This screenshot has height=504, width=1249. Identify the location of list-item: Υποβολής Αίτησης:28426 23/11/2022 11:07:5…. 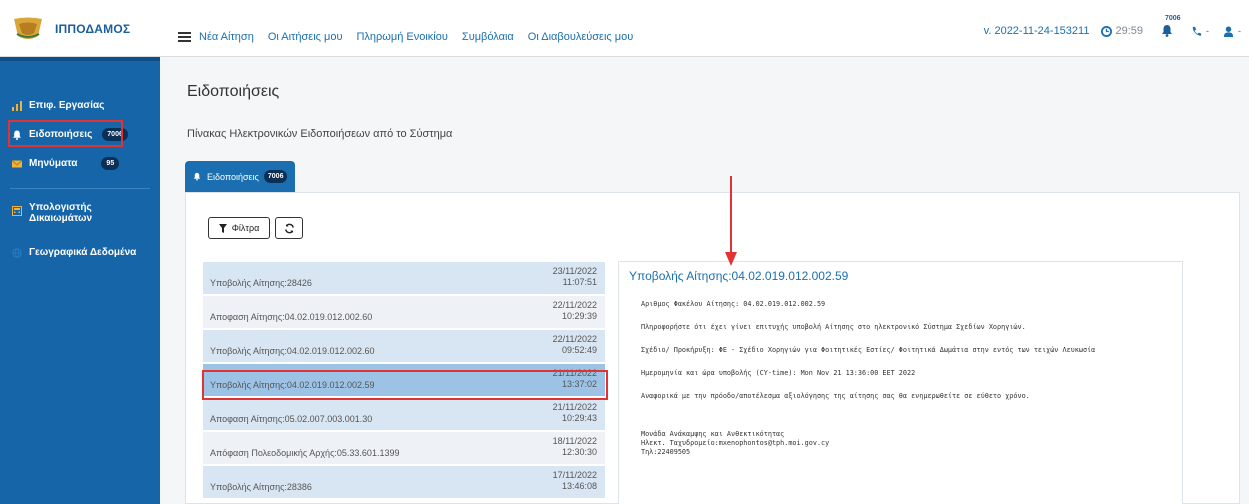
(404, 278).